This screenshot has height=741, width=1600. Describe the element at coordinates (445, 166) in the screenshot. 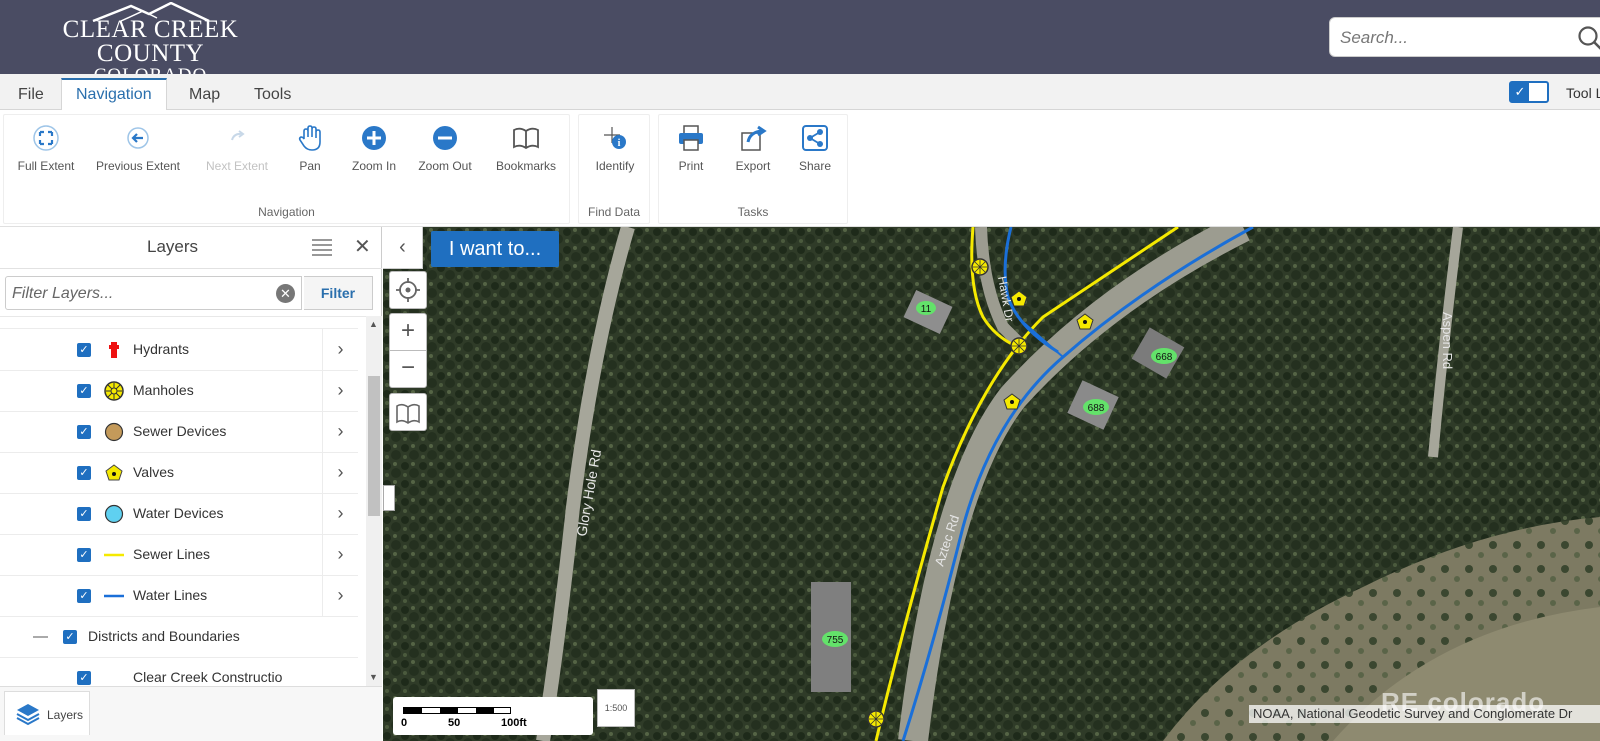

I see `zoom-out-label: Zoom Out` at that location.